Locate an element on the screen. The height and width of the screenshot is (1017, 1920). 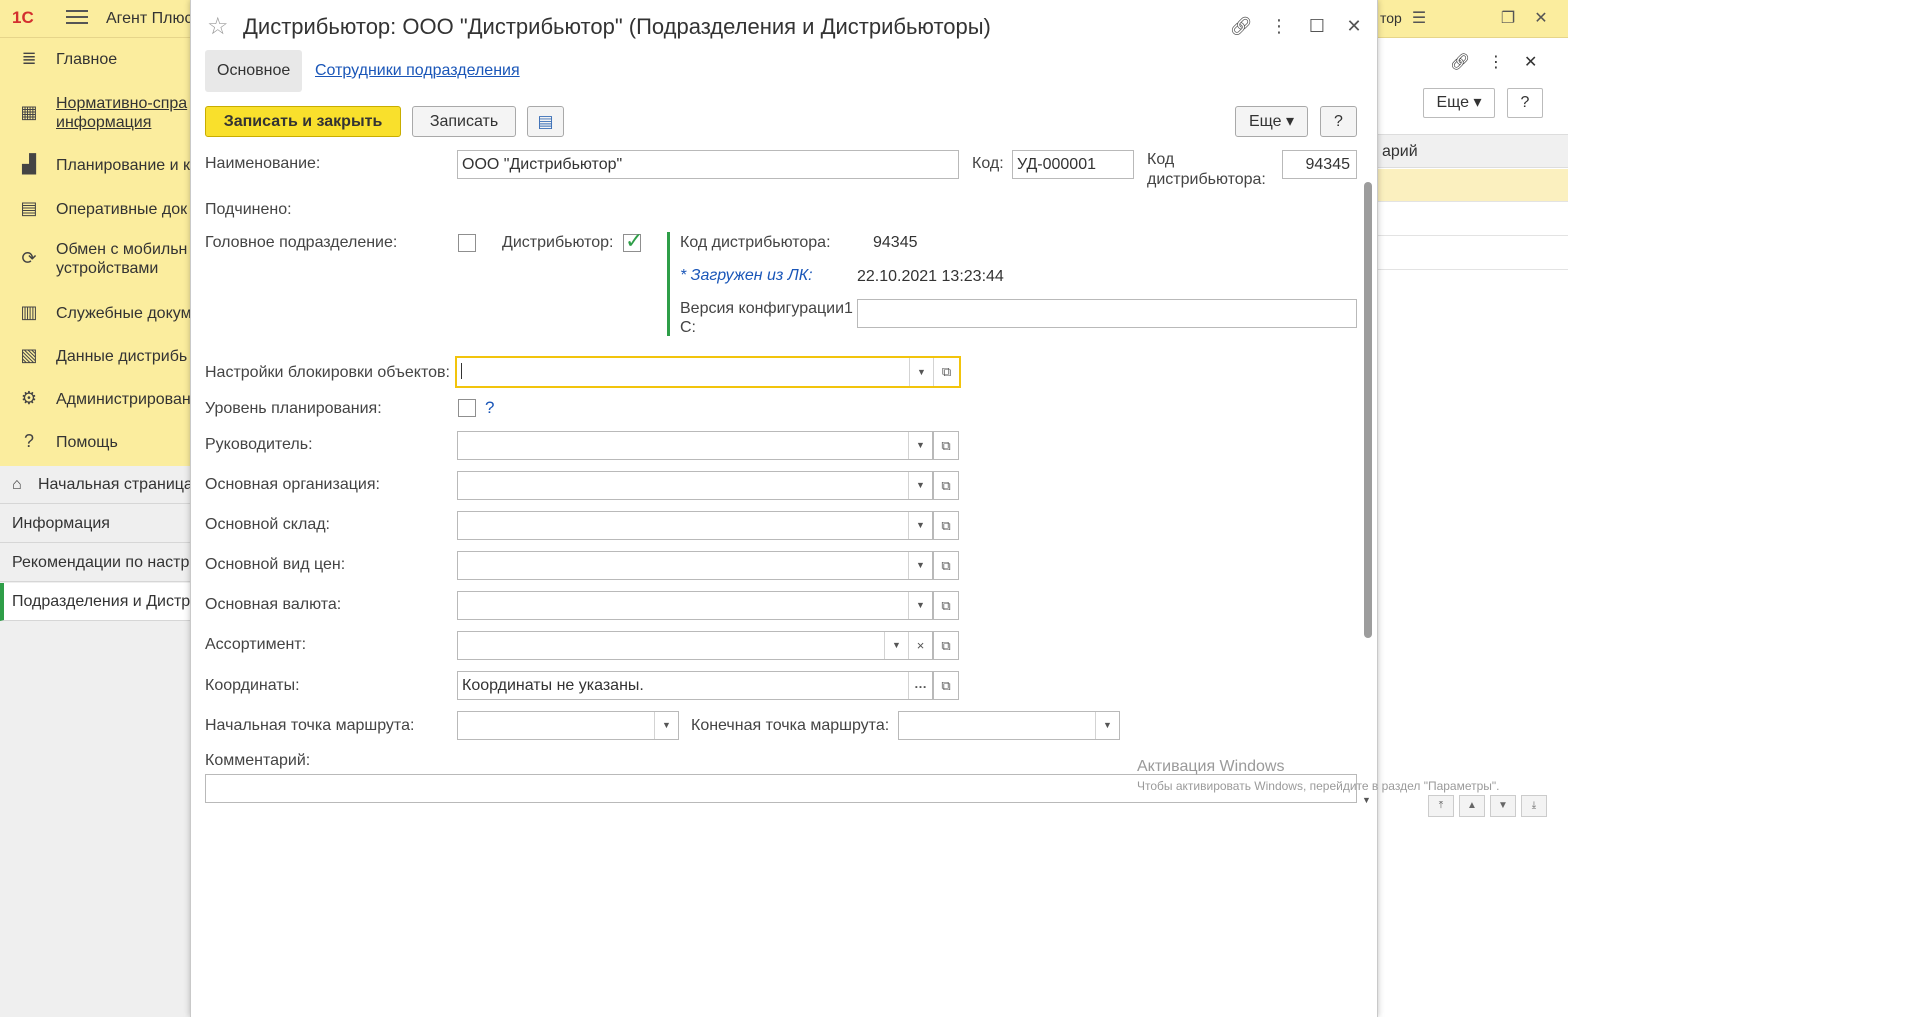
open-window-home: ⌂ Начальная страница is located at coordinates (95, 485).